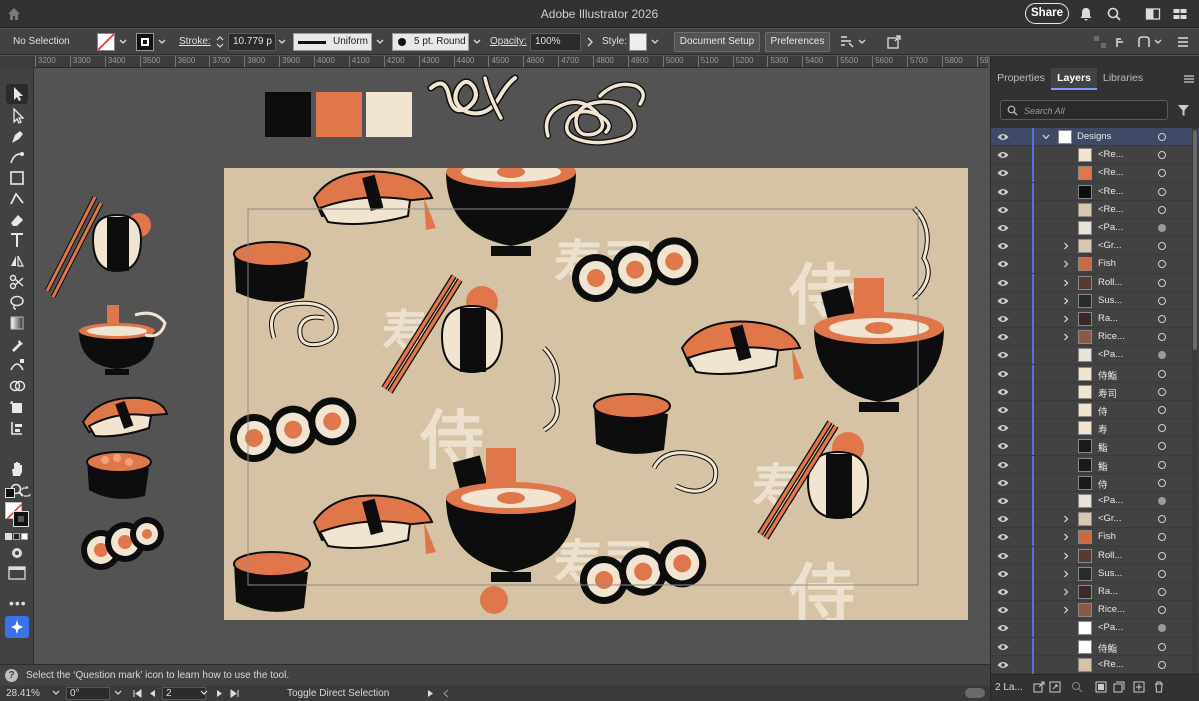 This screenshot has height=701, width=1199. I want to click on curvature-tool, so click(17, 158).